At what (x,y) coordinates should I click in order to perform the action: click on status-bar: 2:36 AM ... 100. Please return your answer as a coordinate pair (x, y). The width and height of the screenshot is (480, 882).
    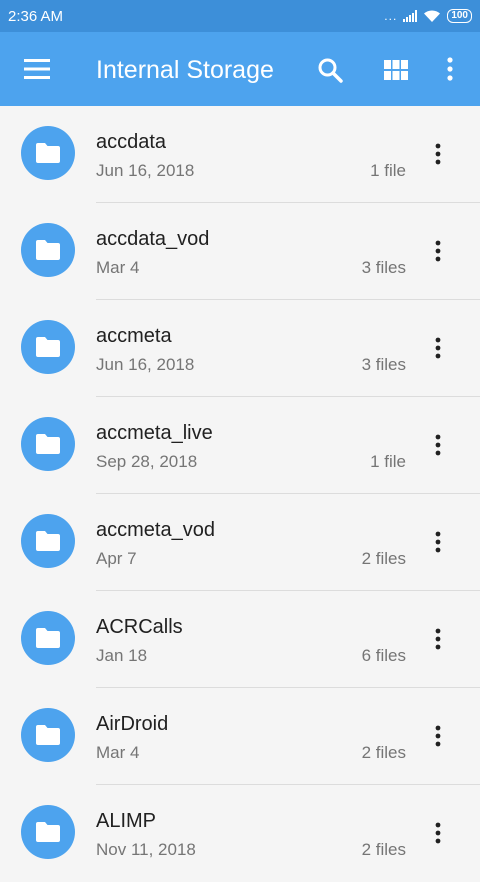
    Looking at the image, I should click on (240, 16).